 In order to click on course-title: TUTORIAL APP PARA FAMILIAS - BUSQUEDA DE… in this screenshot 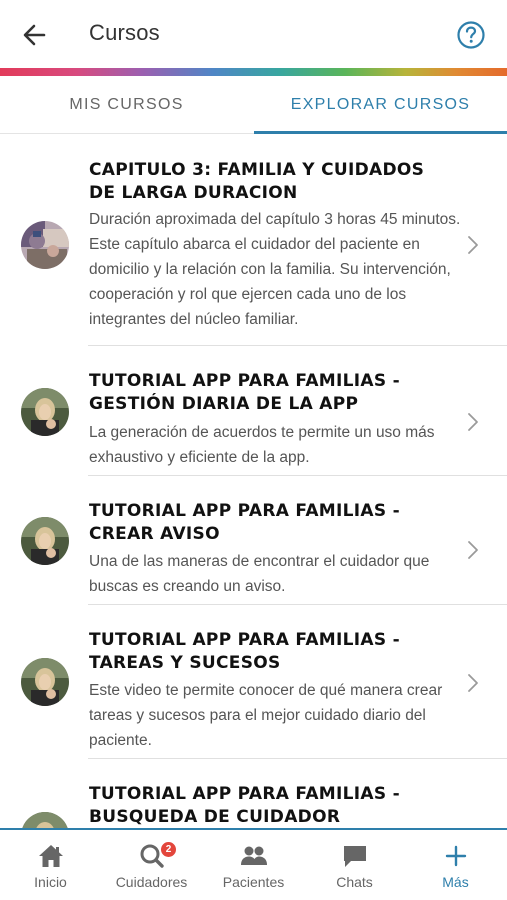, I will do `click(244, 805)`.